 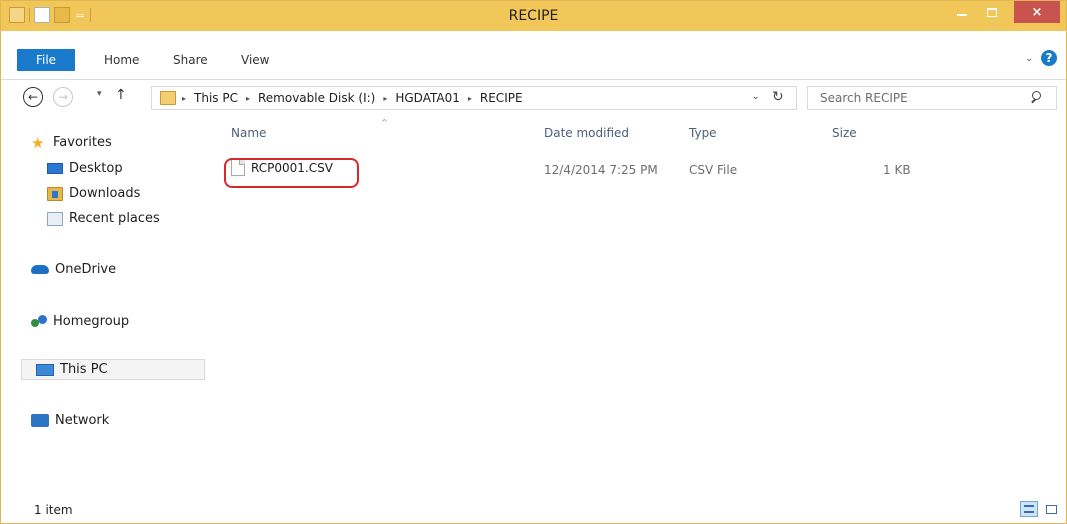 What do you see at coordinates (533, 54) in the screenshot?
I see `ribbon: File Home Share View ⌄ ?` at bounding box center [533, 54].